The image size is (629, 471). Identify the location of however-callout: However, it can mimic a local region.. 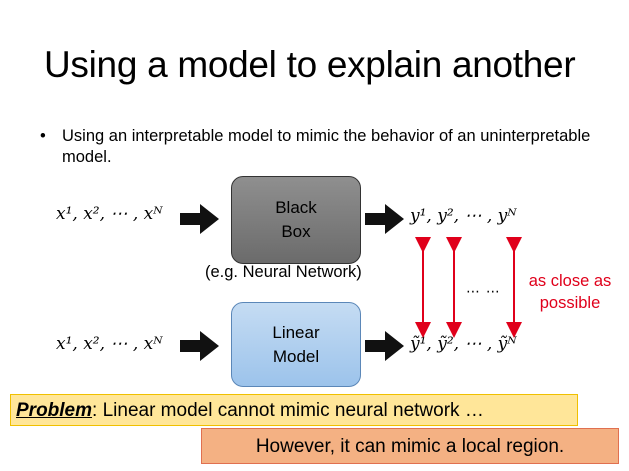
(410, 446).